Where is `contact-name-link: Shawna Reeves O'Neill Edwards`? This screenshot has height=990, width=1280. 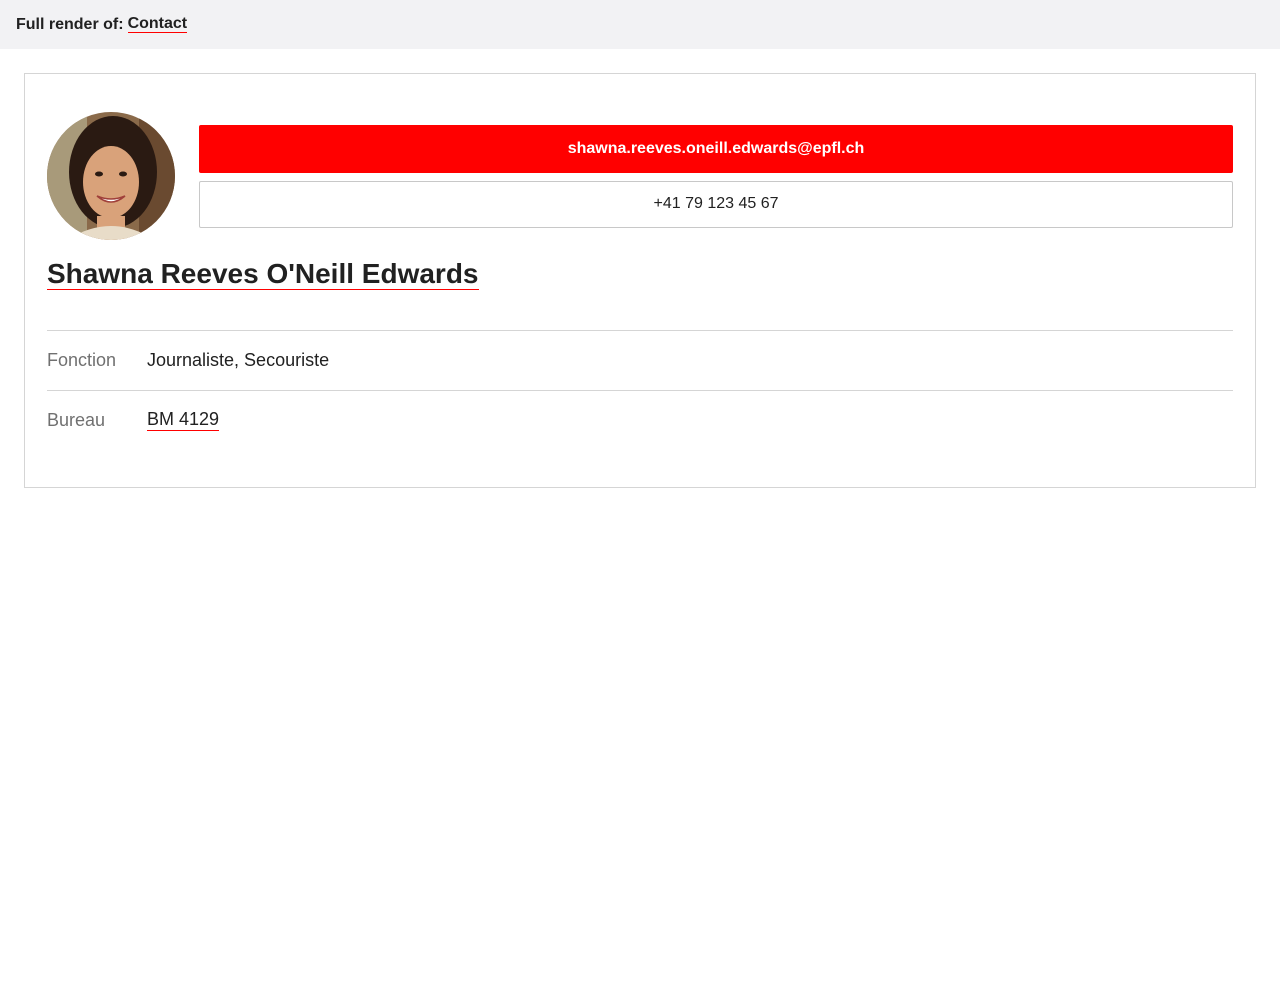
contact-name-link: Shawna Reeves O'Neill Edwards is located at coordinates (263, 274).